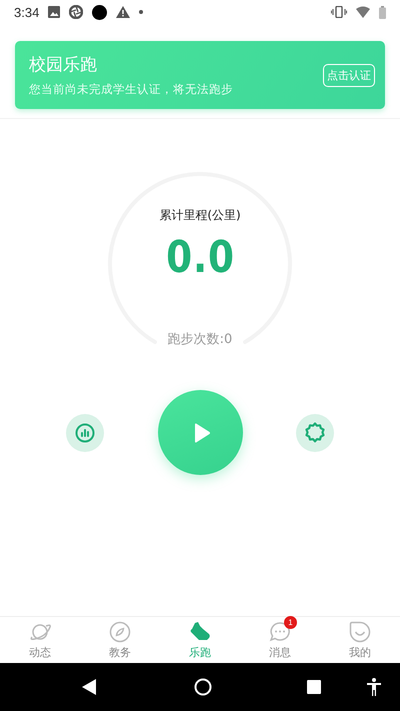  I want to click on compass-icon, so click(120, 631).